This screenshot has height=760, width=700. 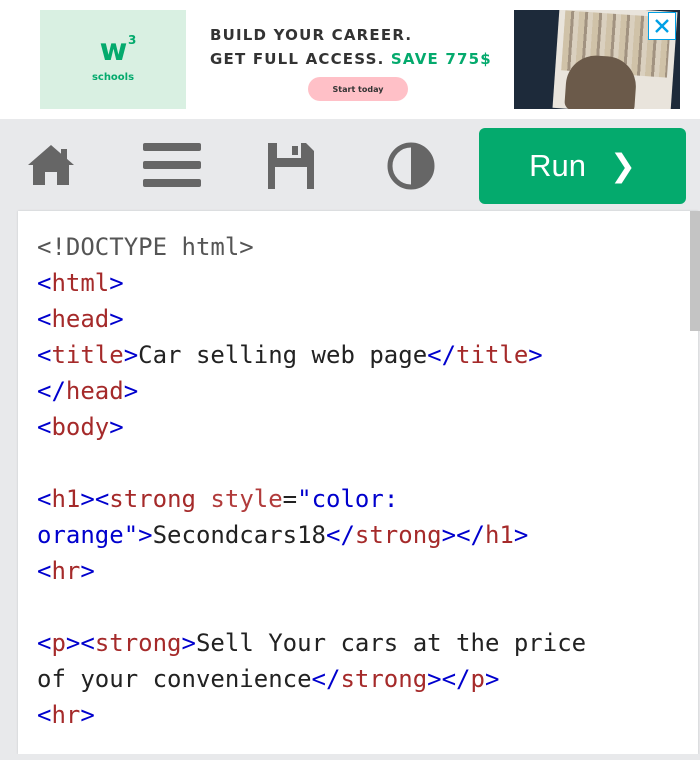 What do you see at coordinates (145, 247) in the screenshot?
I see `code-line: <!DOCTYPE html>` at bounding box center [145, 247].